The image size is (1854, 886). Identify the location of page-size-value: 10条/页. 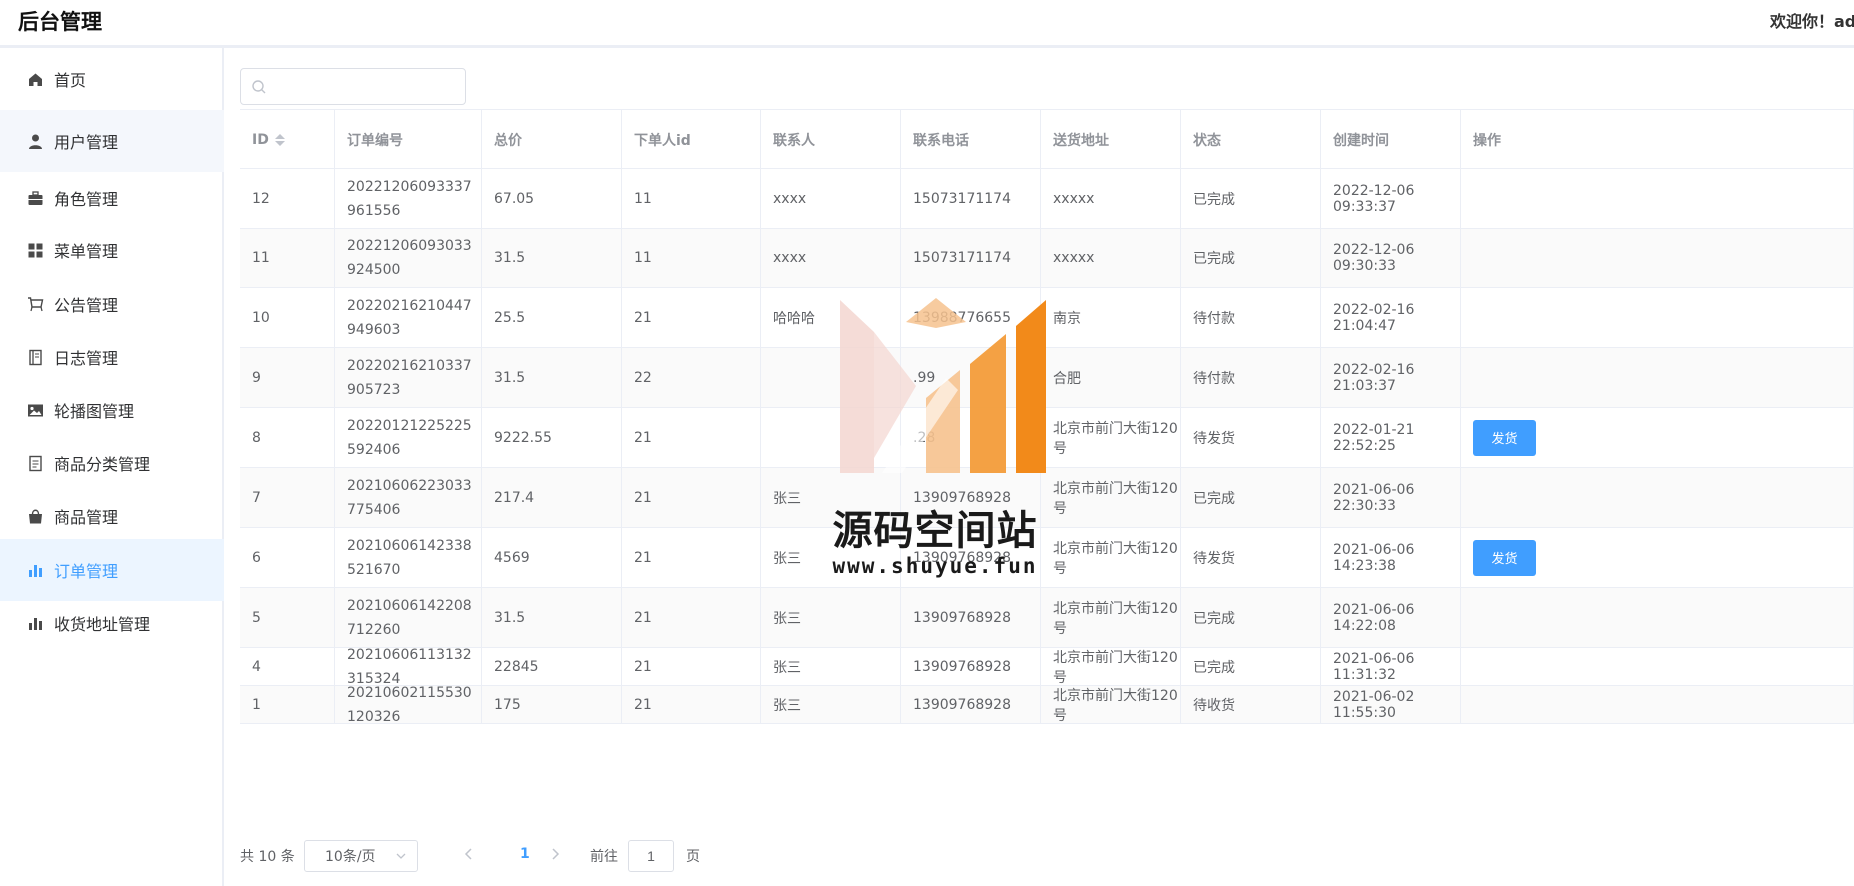
(350, 857).